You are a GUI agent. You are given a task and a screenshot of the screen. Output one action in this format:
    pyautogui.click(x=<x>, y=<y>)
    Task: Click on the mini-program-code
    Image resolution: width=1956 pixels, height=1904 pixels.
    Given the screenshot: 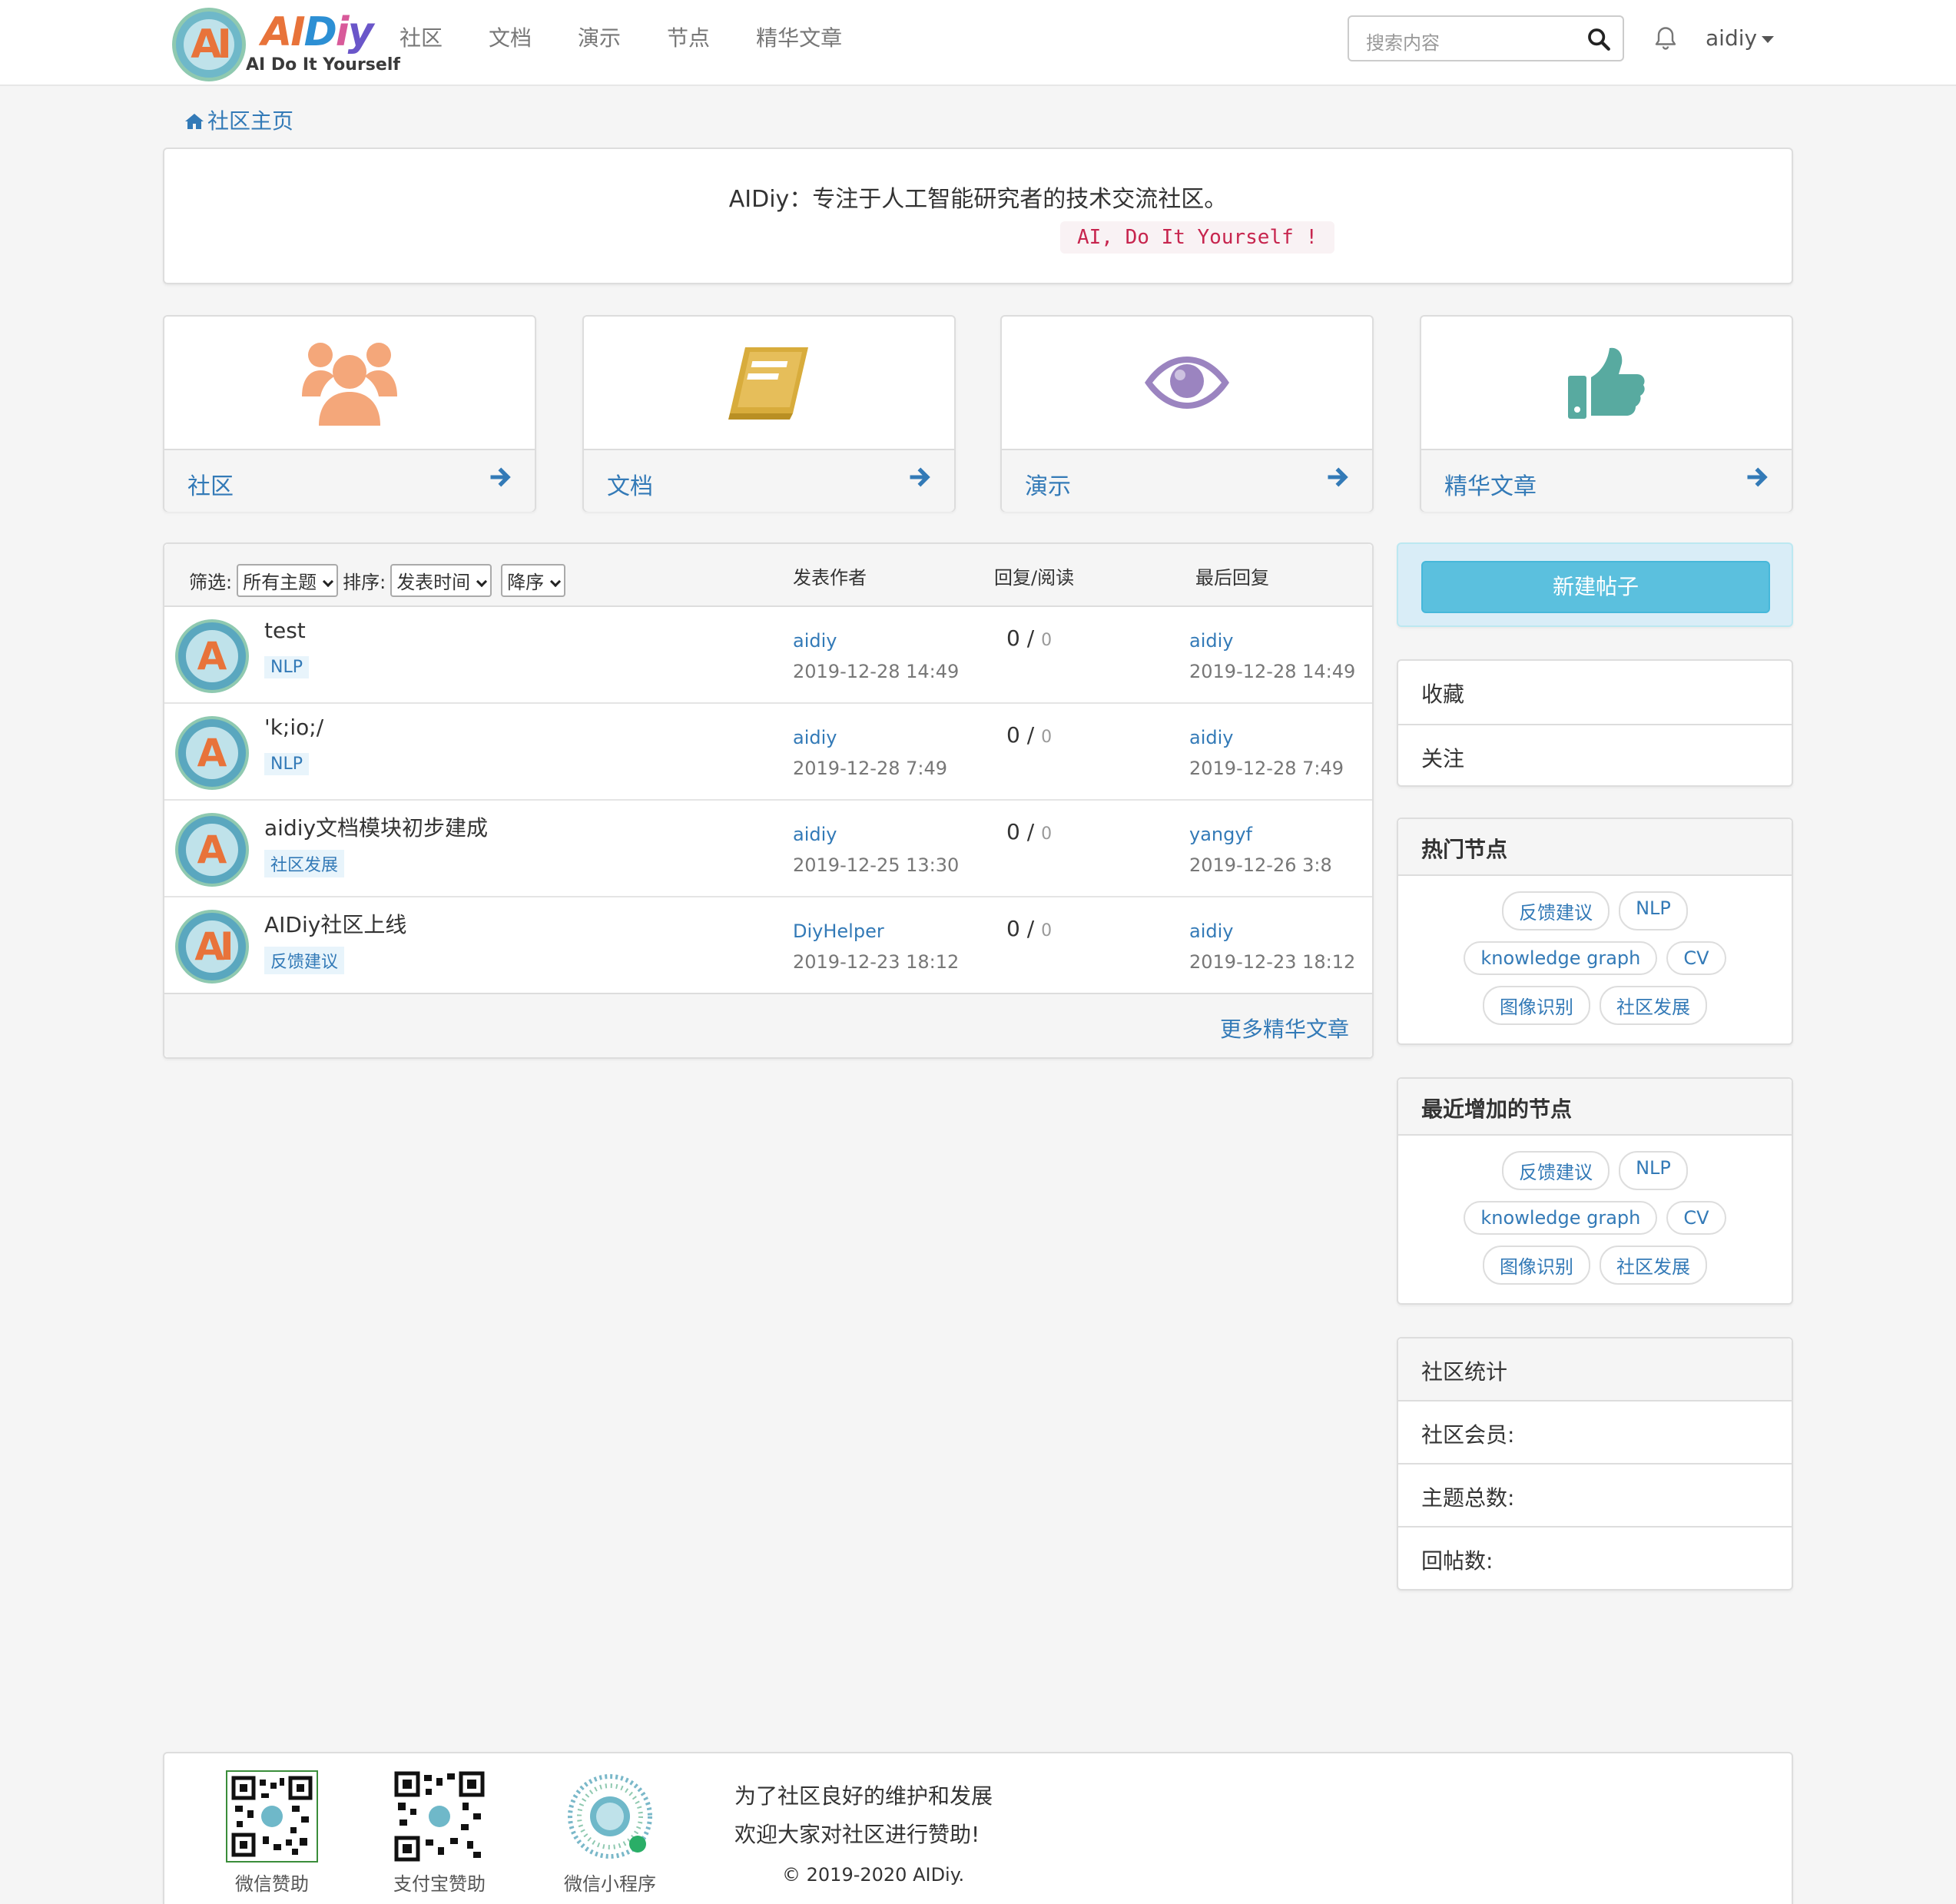 What is the action you would take?
    pyautogui.click(x=610, y=1816)
    